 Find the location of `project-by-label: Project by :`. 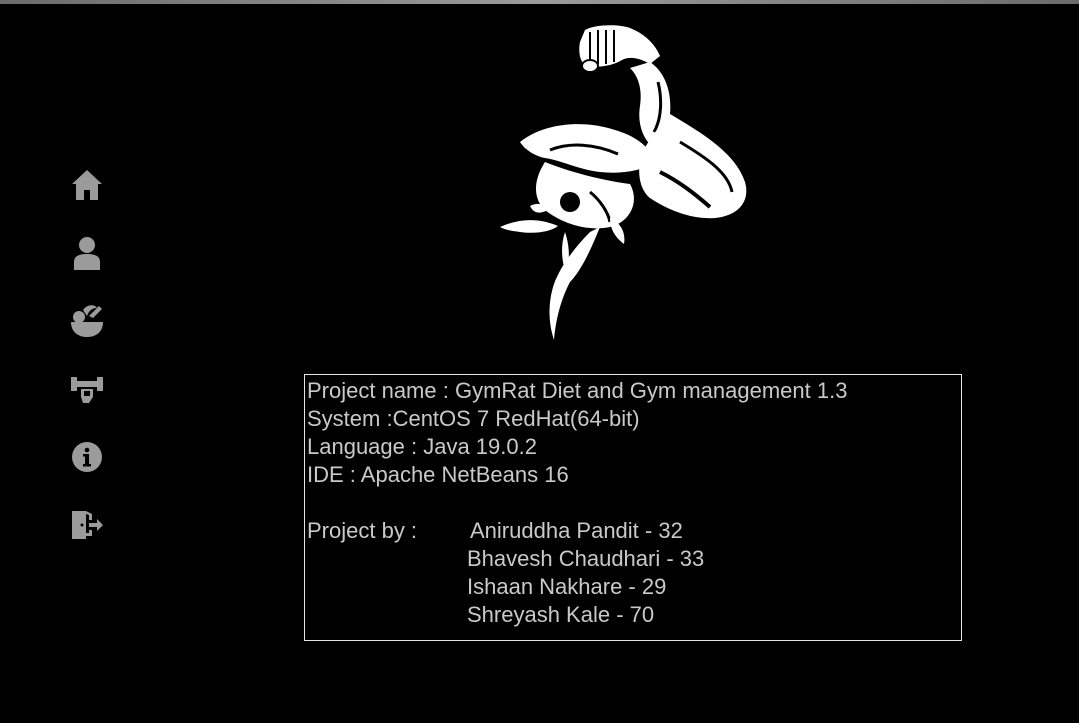

project-by-label: Project by : is located at coordinates (362, 530).